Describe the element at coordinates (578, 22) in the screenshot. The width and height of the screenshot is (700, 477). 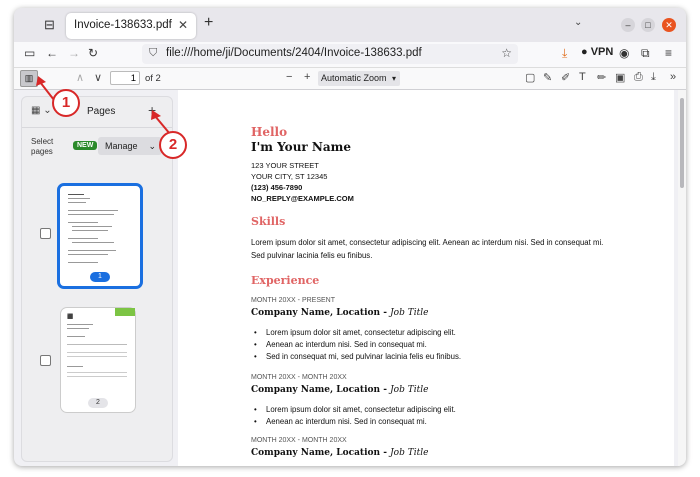
I see `list-tabs-icon: ⌄` at that location.